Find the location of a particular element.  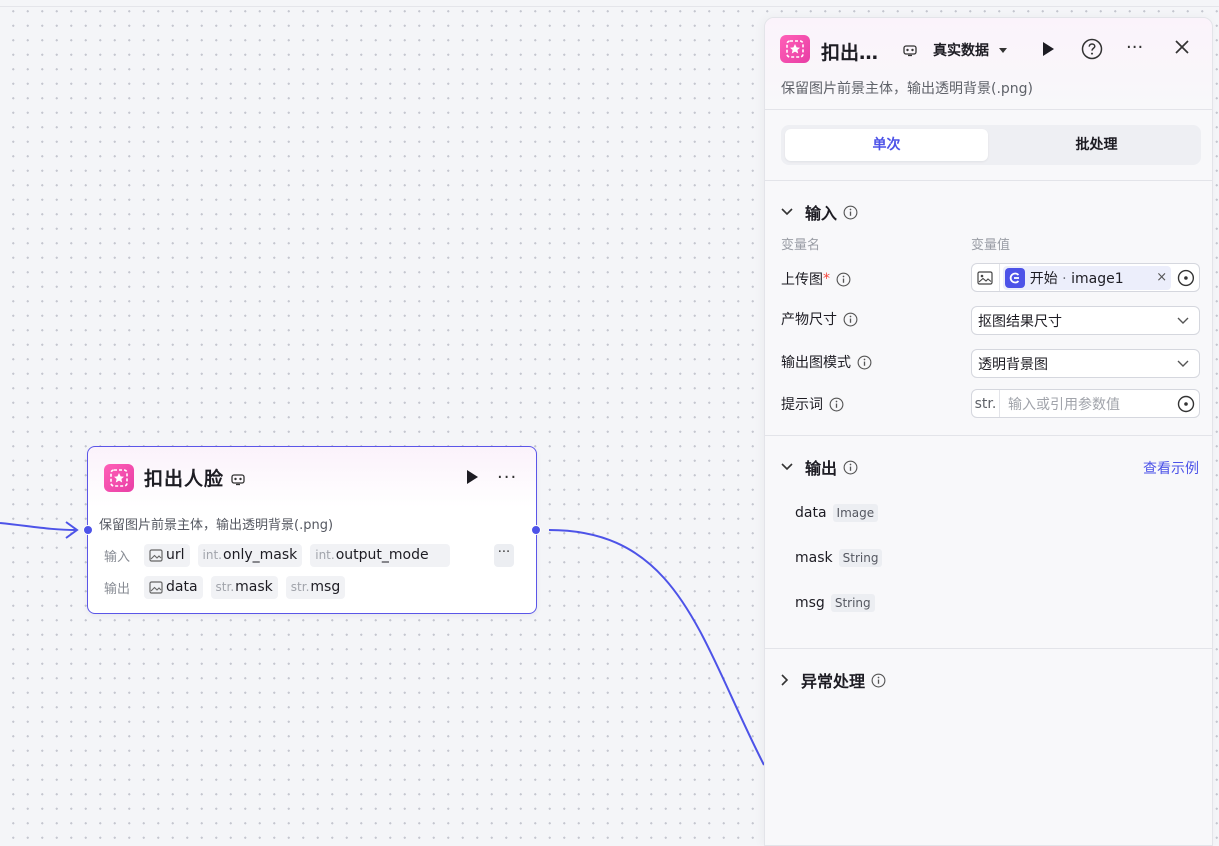

incoming-edge is located at coordinates (38, 526).